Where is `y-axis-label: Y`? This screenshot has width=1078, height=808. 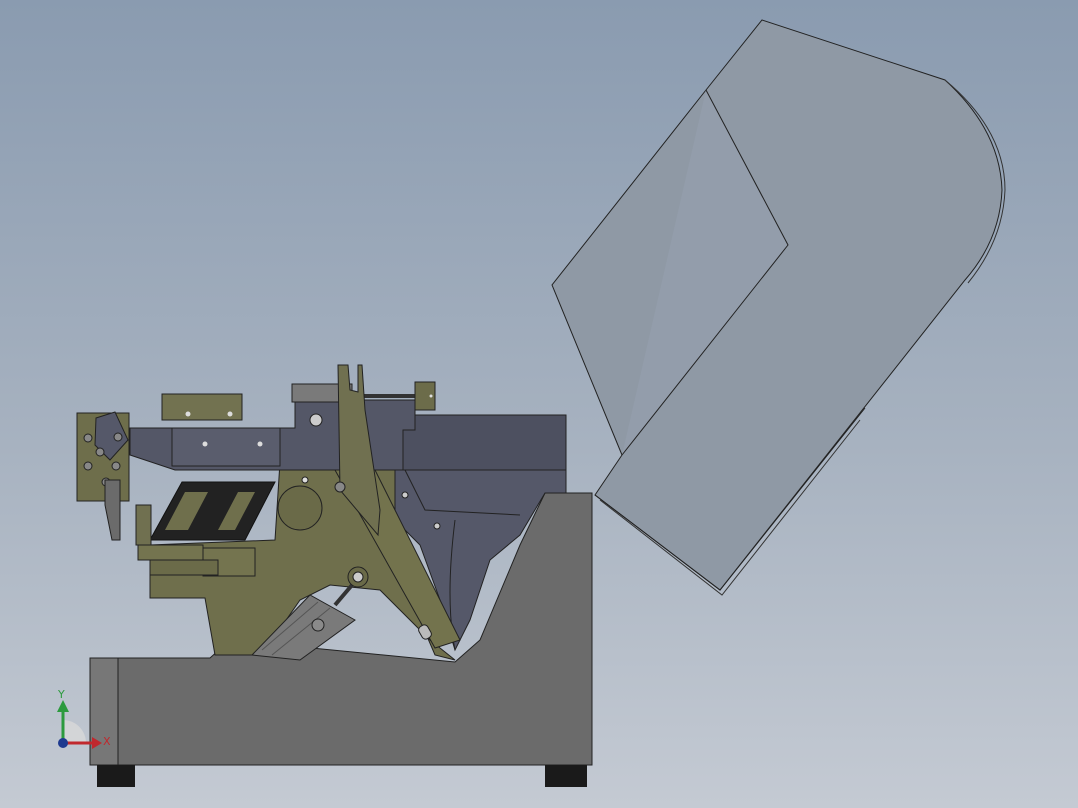
y-axis-label: Y is located at coordinates (61, 694).